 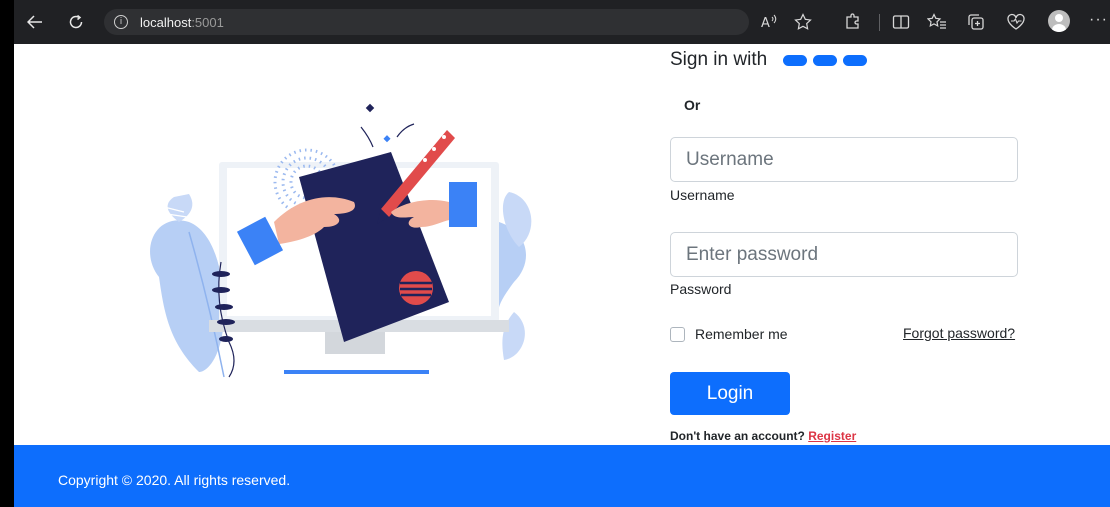 What do you see at coordinates (719, 59) in the screenshot?
I see `signin-with-label: Sign in with` at bounding box center [719, 59].